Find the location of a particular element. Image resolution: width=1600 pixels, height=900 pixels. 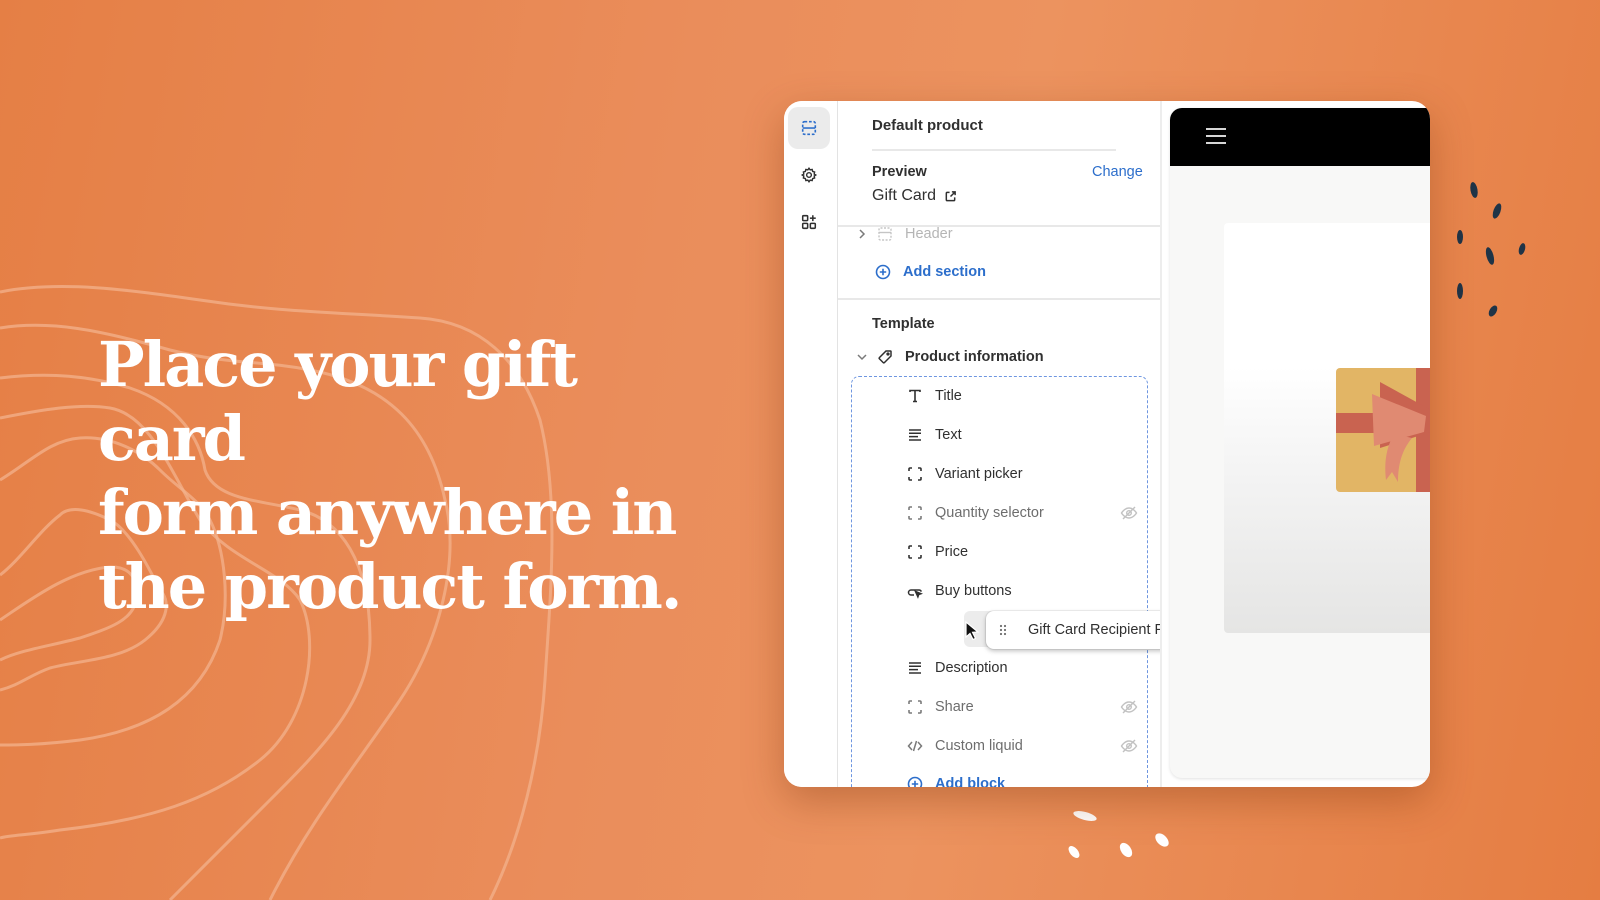

header-section-icon is located at coordinates (885, 234).